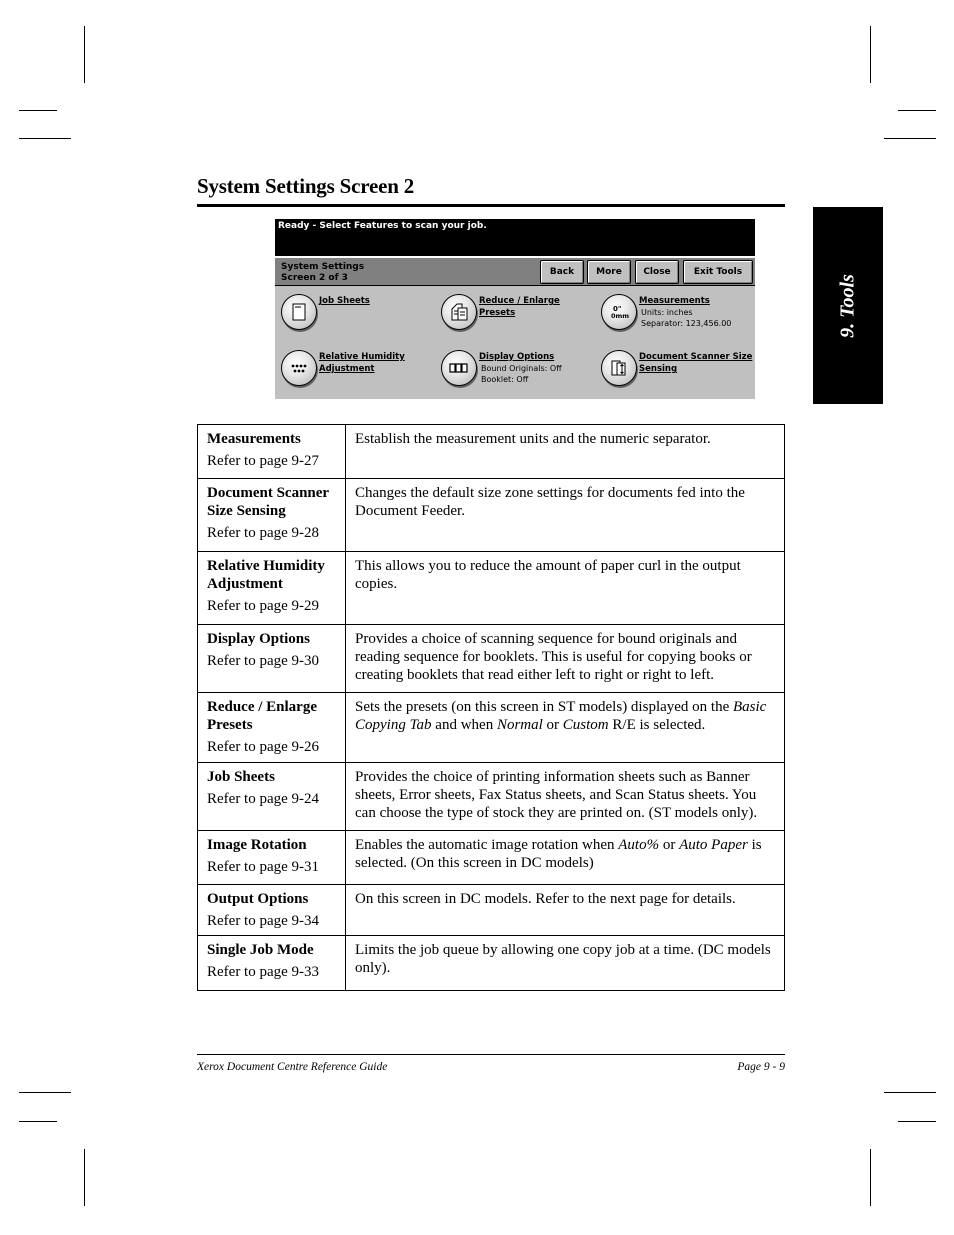 This screenshot has width=954, height=1235. I want to click on measurements-icon: 0" 0mm, so click(619, 312).